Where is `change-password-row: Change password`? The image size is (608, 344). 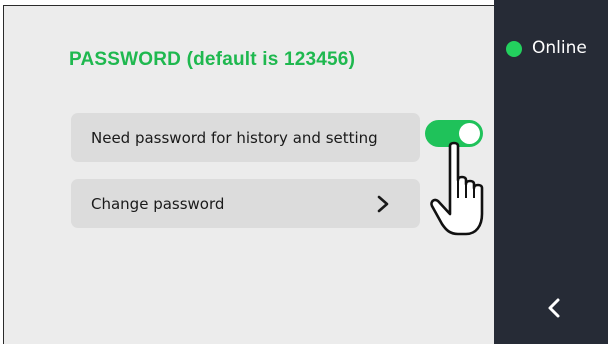 change-password-row: Change password is located at coordinates (245, 203).